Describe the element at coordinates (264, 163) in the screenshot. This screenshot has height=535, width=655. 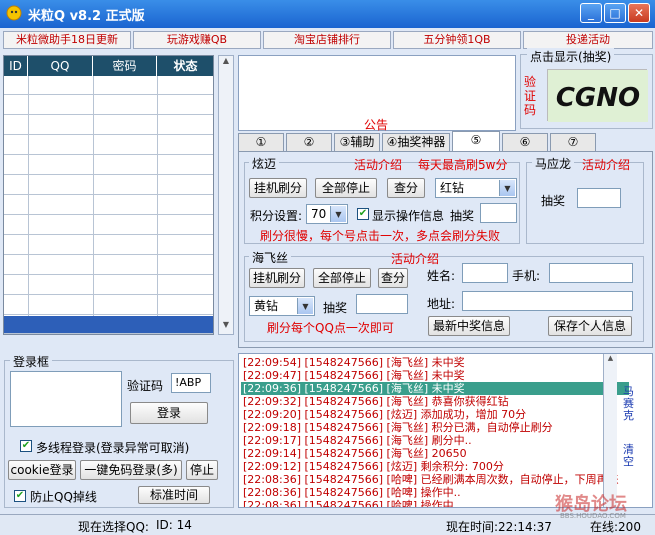
I see `xuanmai-title: 炫迈` at that location.